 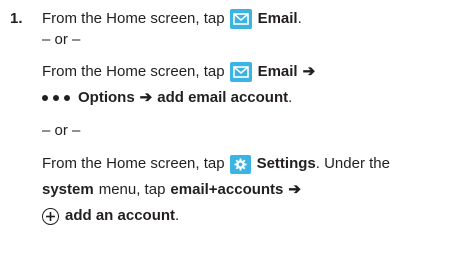 I want to click on add-an-account-label: add an account, so click(x=120, y=215).